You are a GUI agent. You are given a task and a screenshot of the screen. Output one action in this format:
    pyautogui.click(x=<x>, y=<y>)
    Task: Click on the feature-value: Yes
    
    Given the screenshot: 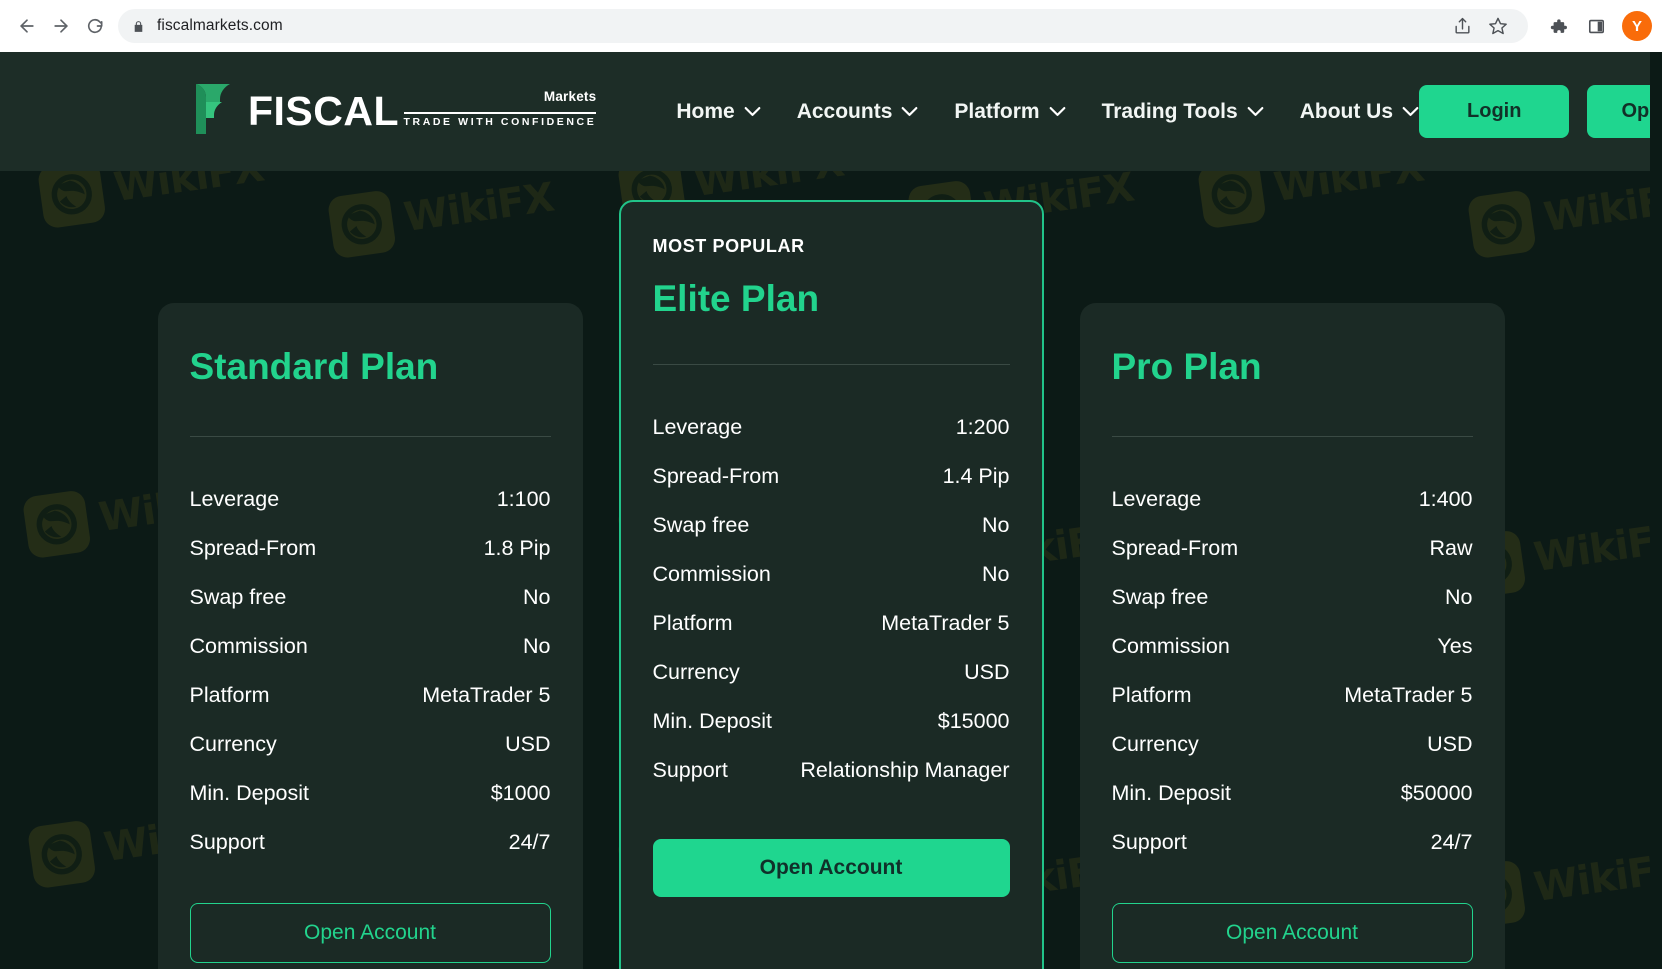 What is the action you would take?
    pyautogui.click(x=1455, y=645)
    